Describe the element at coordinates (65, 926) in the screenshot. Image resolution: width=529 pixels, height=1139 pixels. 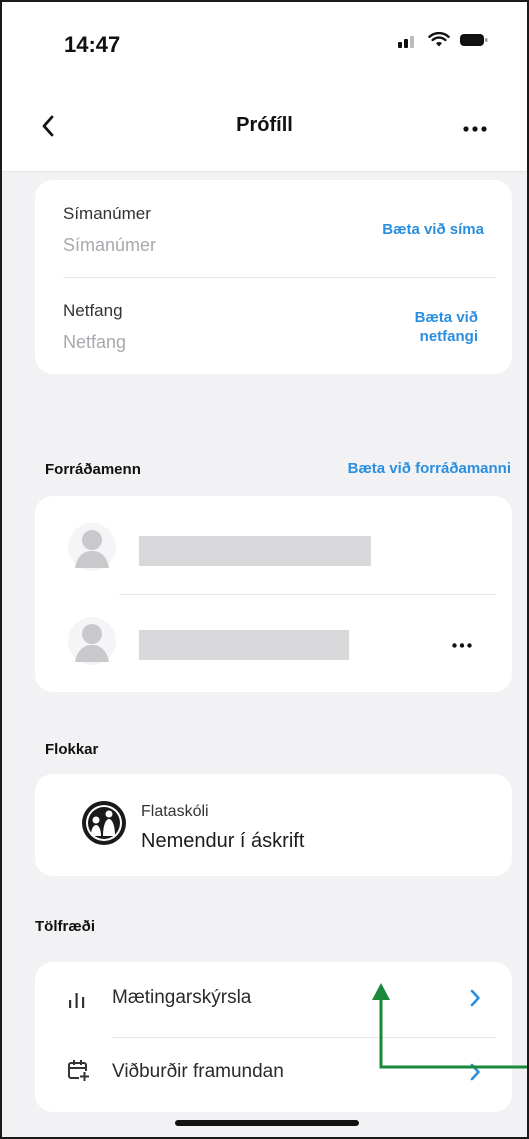
I see `stats-title: Tölfræði` at that location.